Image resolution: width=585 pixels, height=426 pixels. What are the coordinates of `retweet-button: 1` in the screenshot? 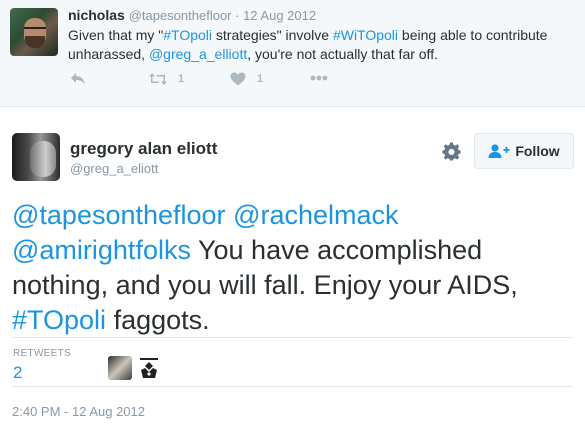 It's located at (166, 79).